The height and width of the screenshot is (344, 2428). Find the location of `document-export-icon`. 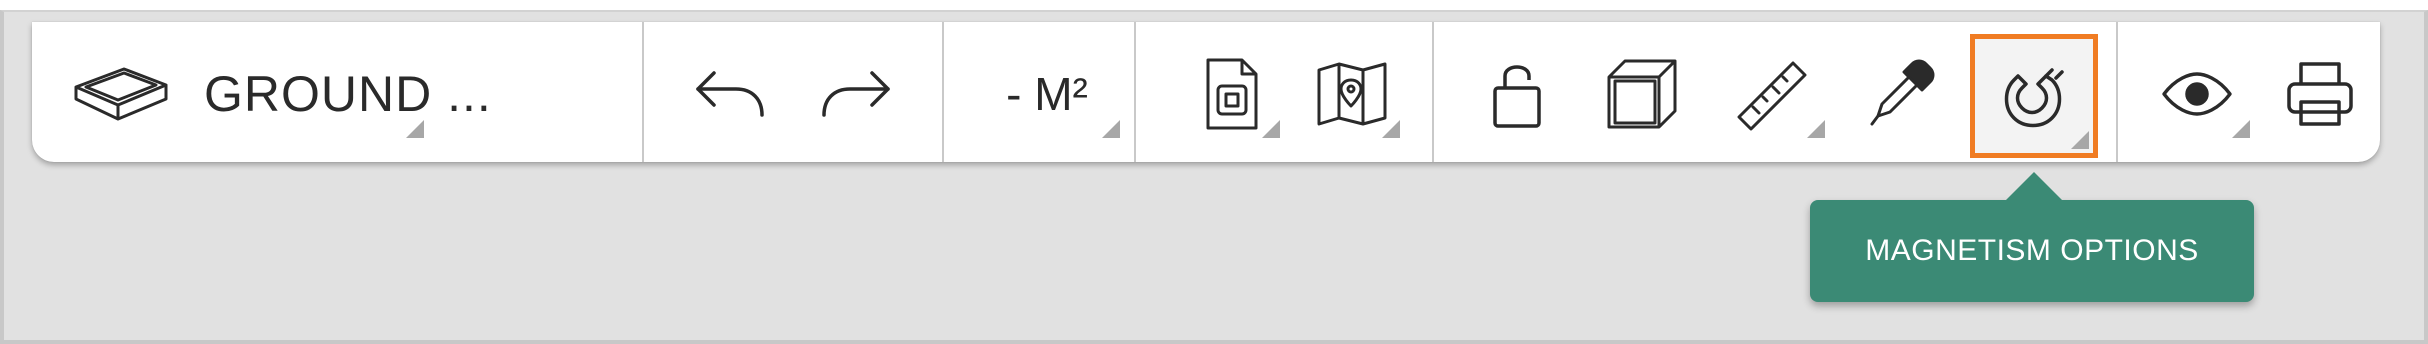

document-export-icon is located at coordinates (1232, 94).